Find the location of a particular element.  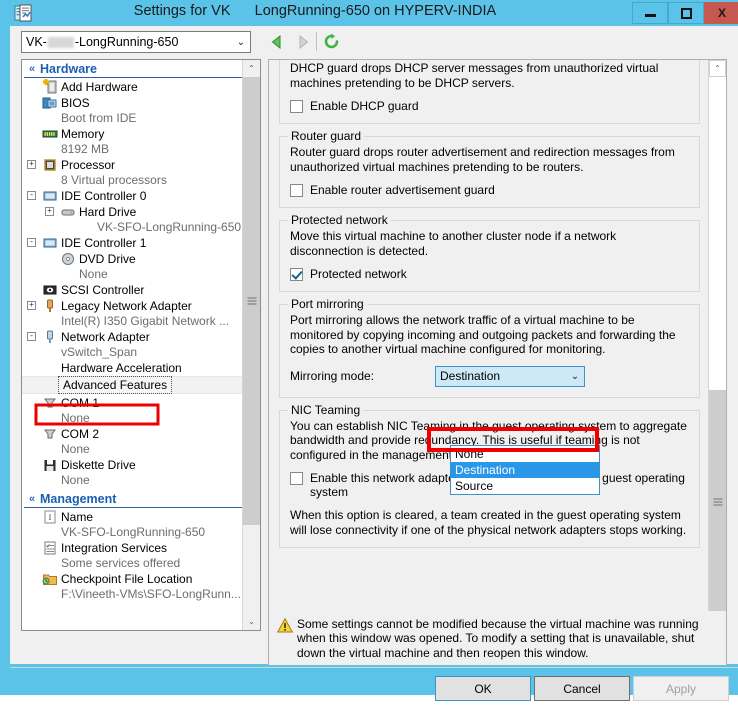

tree-item-label: Memory is located at coordinates (83, 134).